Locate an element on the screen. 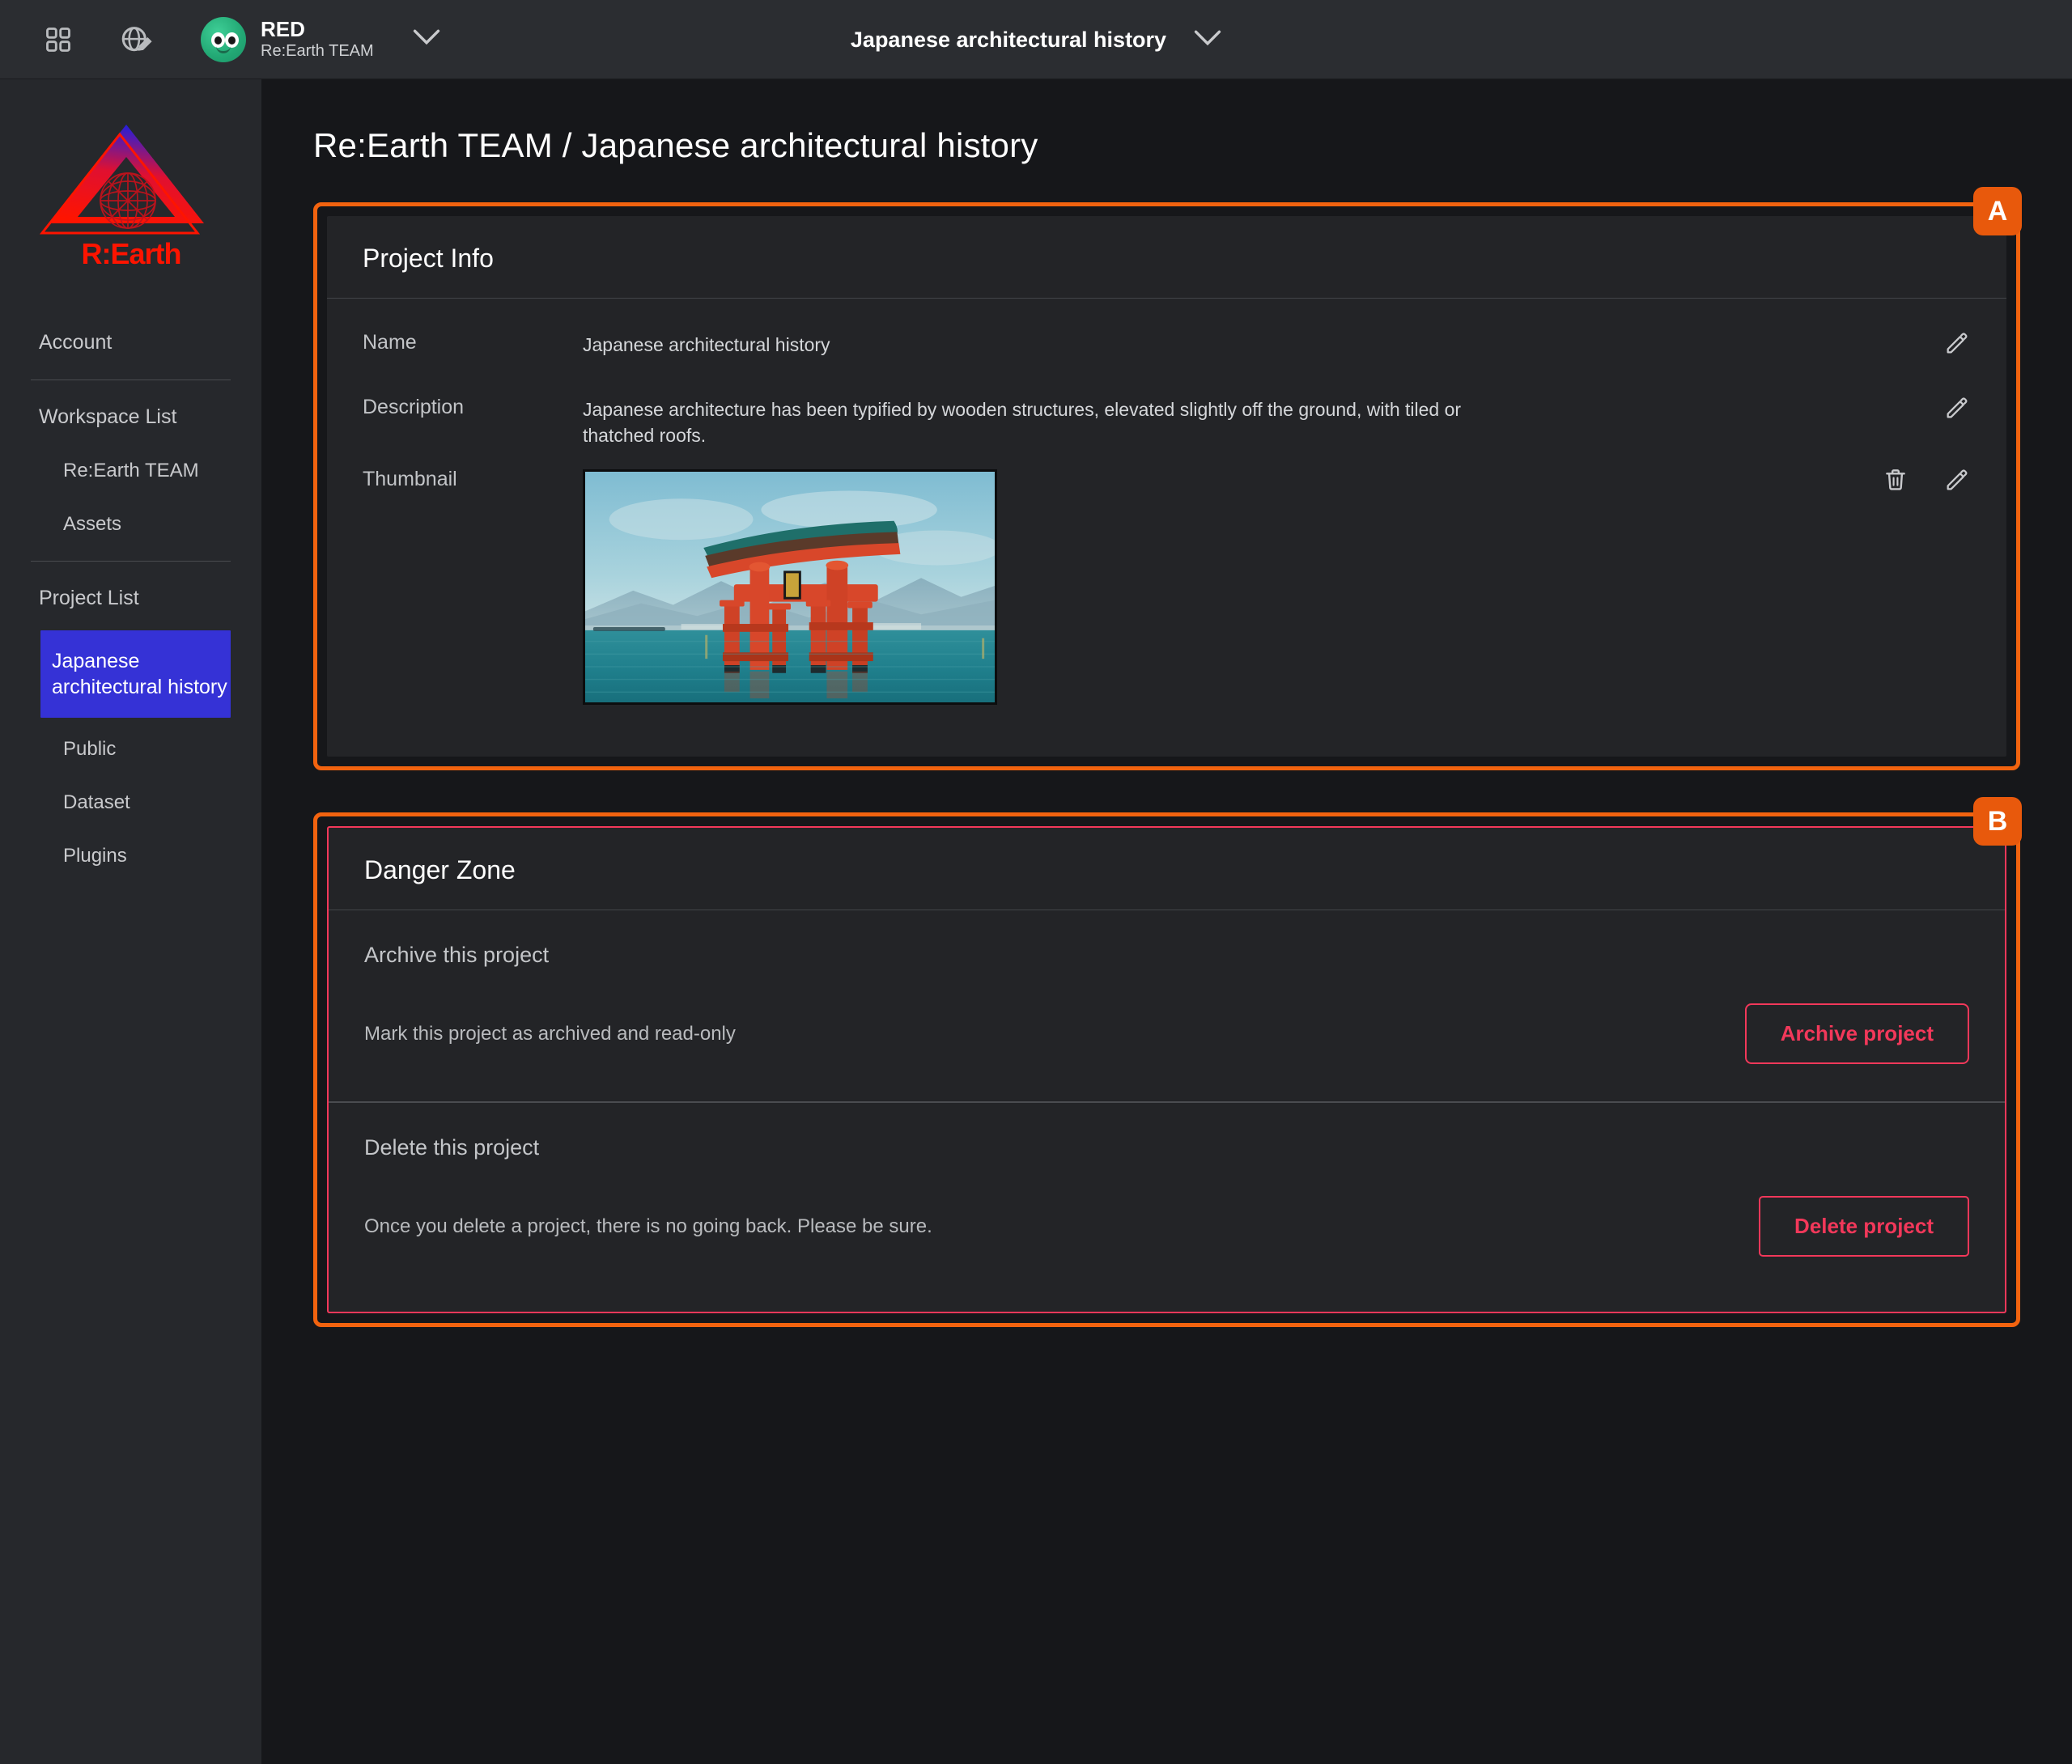  project-name-label: Name is located at coordinates (390, 342).